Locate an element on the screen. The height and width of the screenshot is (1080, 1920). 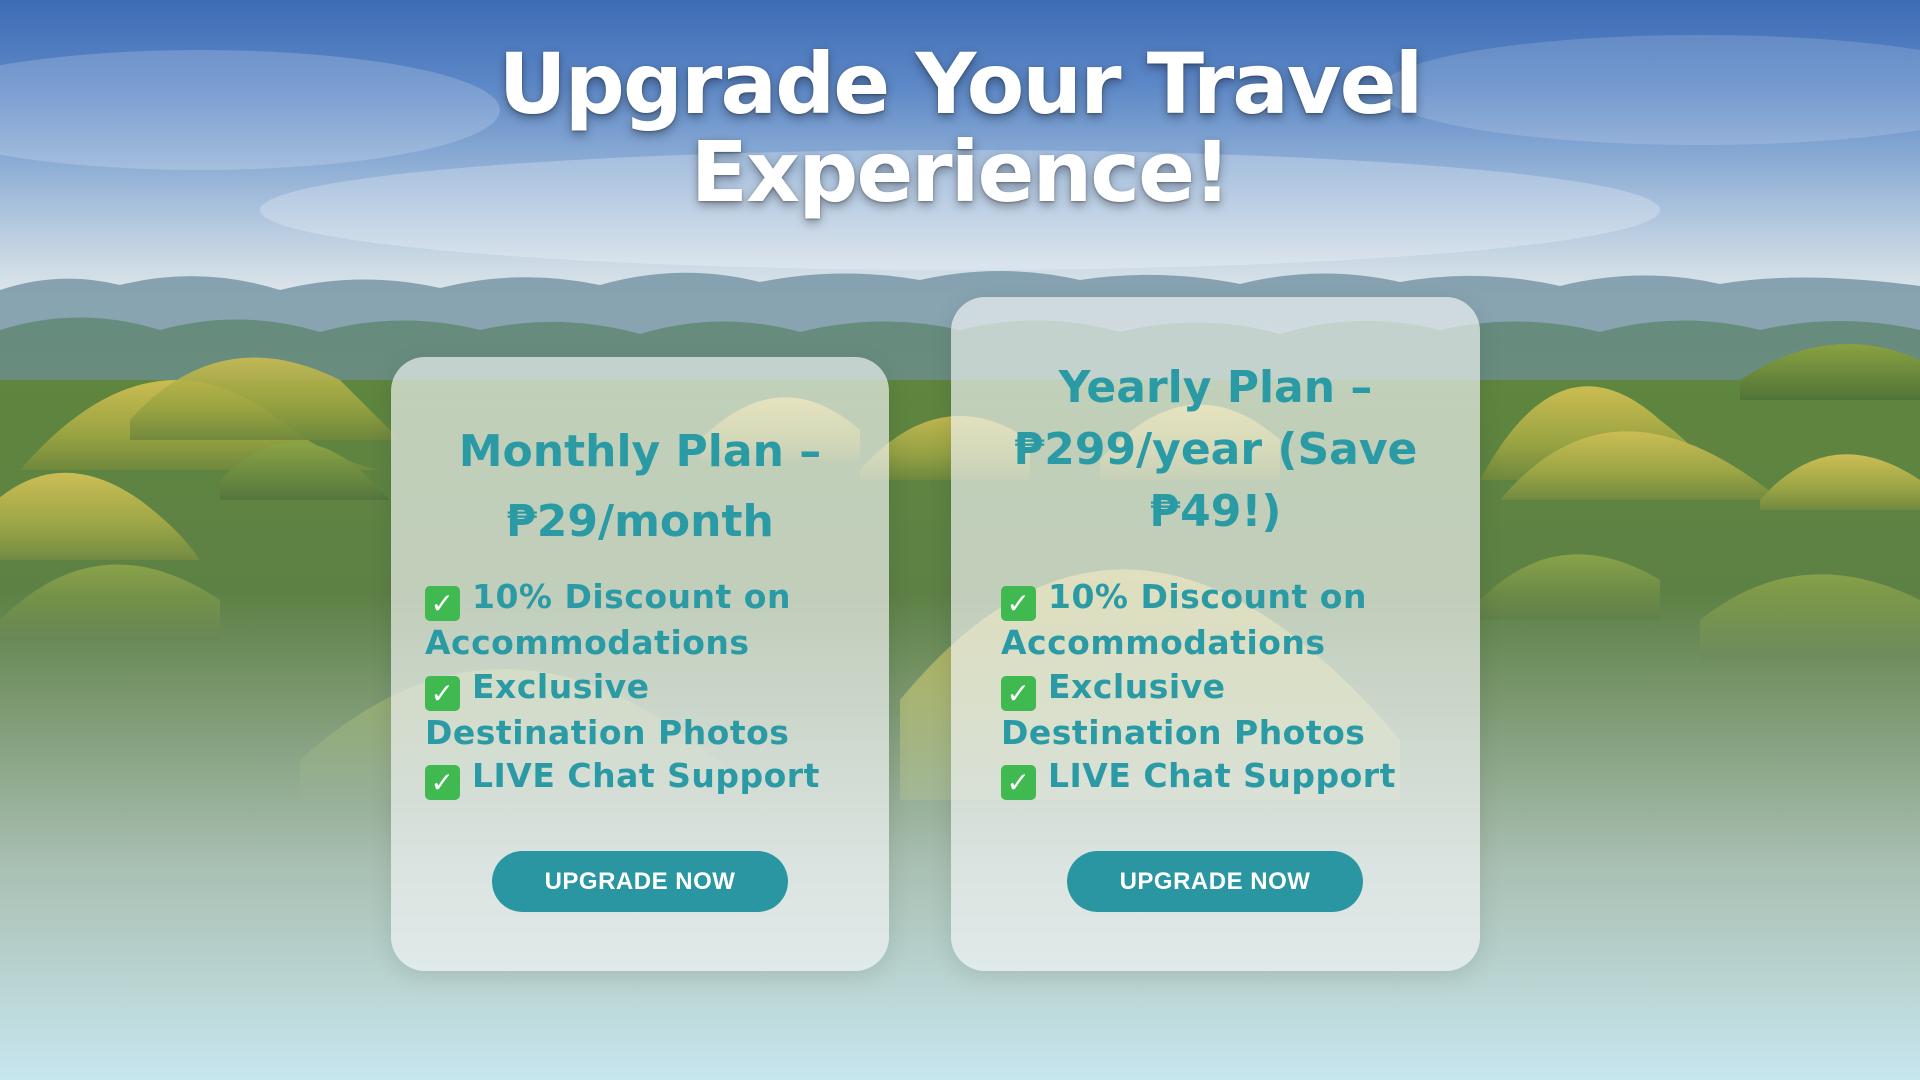
yearly-plan-title-line1: Yearly Plan – is located at coordinates (1215, 387).